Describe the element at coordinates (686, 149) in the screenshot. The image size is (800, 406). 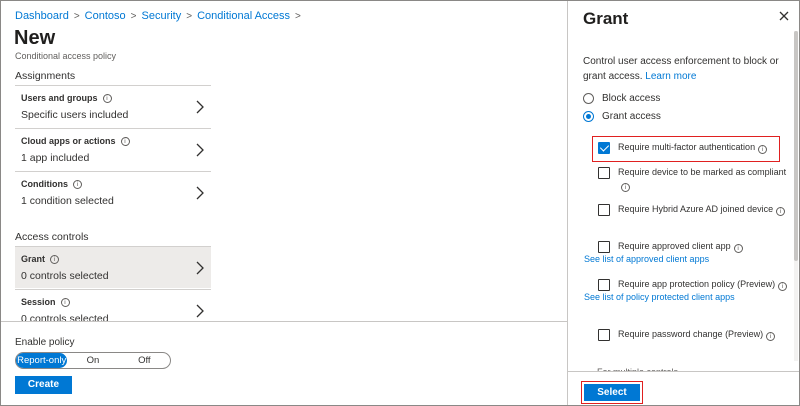
I see `mfa-highlight-outline` at that location.